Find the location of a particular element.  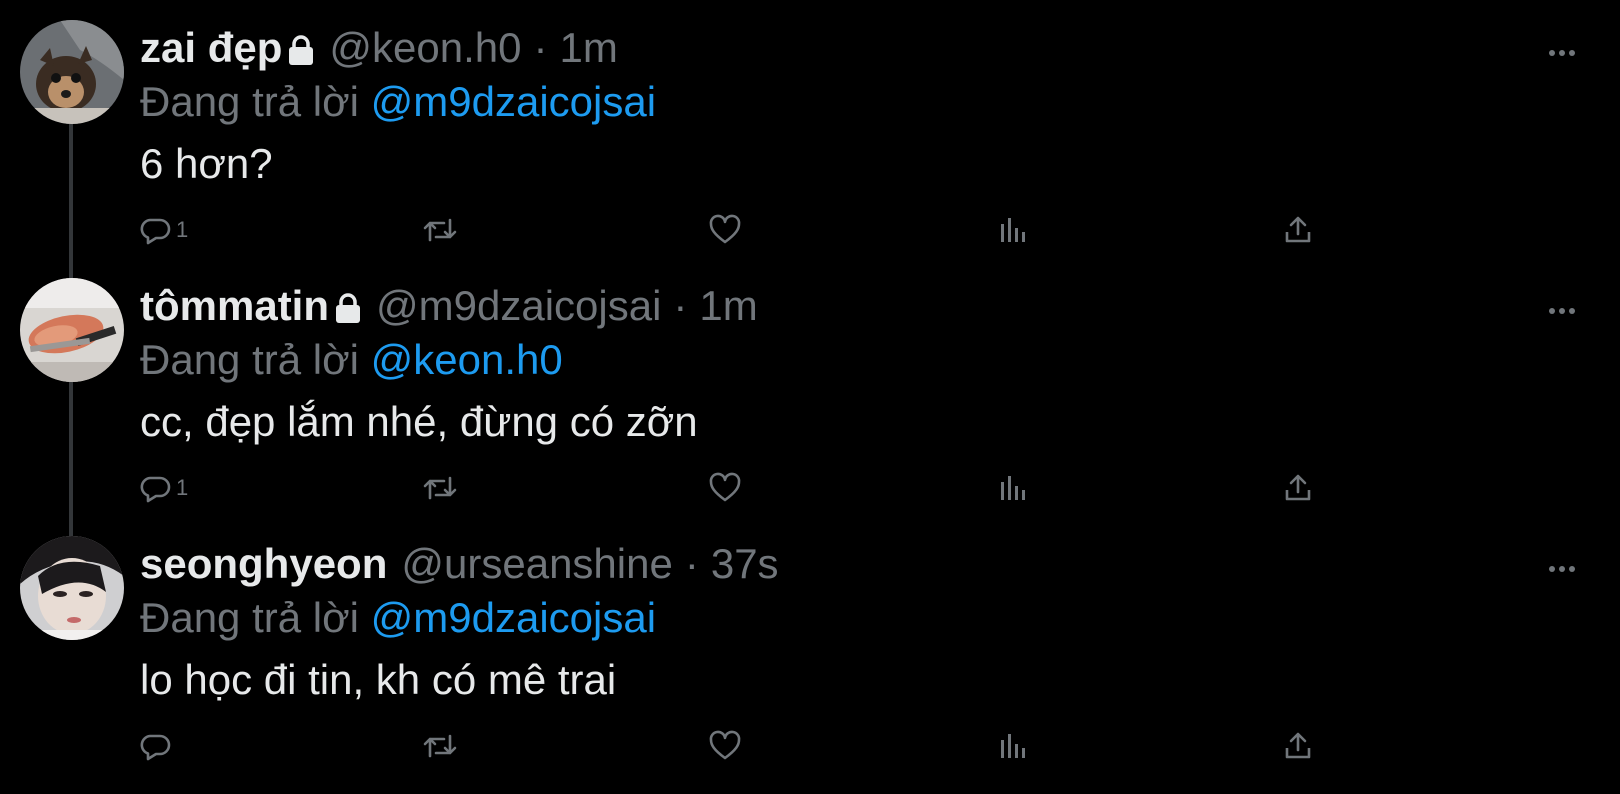

tweet-header: tômmatin @m9dzaicojsai · 1m is located at coordinates (449, 306).